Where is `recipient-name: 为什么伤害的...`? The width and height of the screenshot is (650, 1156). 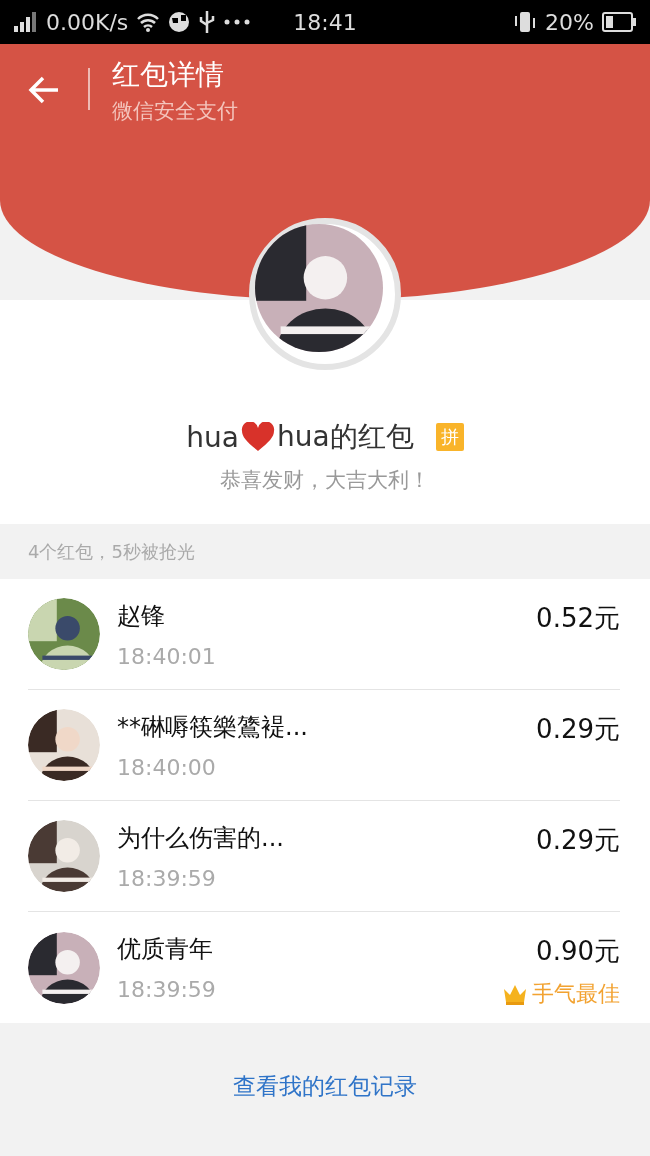 recipient-name: 为什么伤害的... is located at coordinates (201, 838).